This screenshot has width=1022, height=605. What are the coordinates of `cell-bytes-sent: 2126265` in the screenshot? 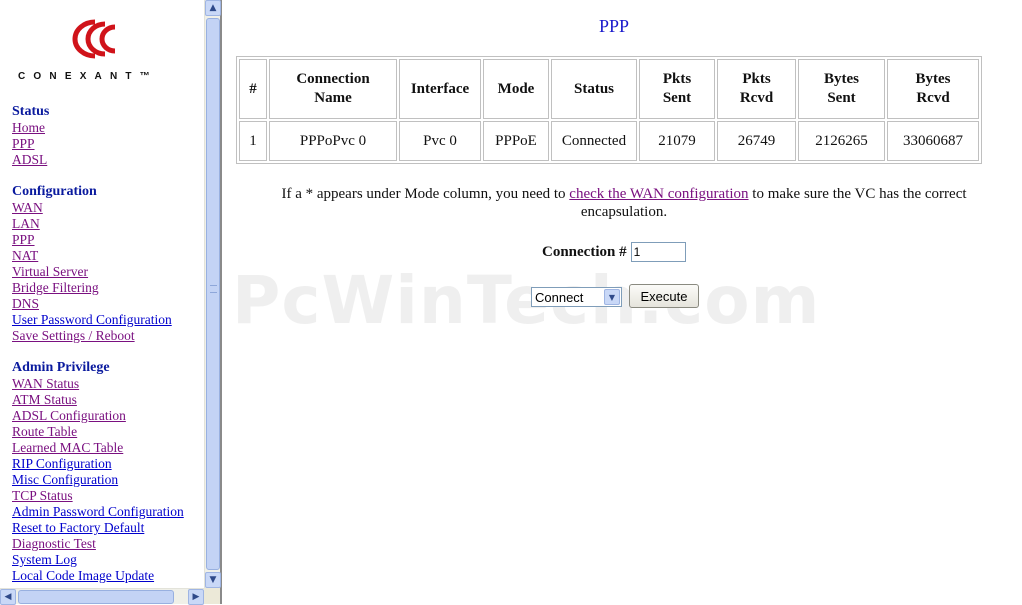 It's located at (841, 141).